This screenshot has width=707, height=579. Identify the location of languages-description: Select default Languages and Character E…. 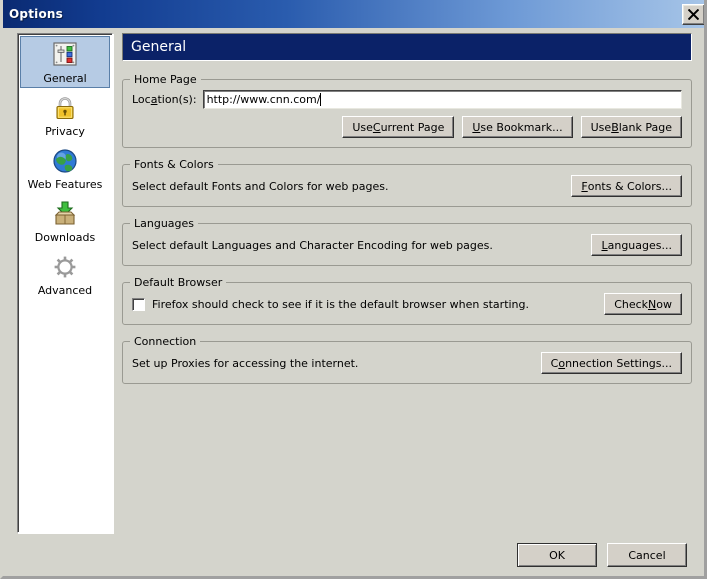
(312, 245).